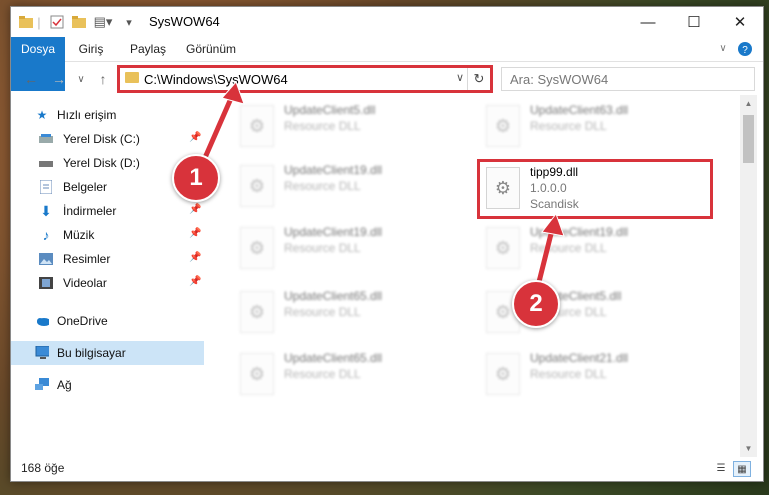 The width and height of the screenshot is (769, 495). What do you see at coordinates (46, 235) in the screenshot?
I see `music-icon: ♪` at bounding box center [46, 235].